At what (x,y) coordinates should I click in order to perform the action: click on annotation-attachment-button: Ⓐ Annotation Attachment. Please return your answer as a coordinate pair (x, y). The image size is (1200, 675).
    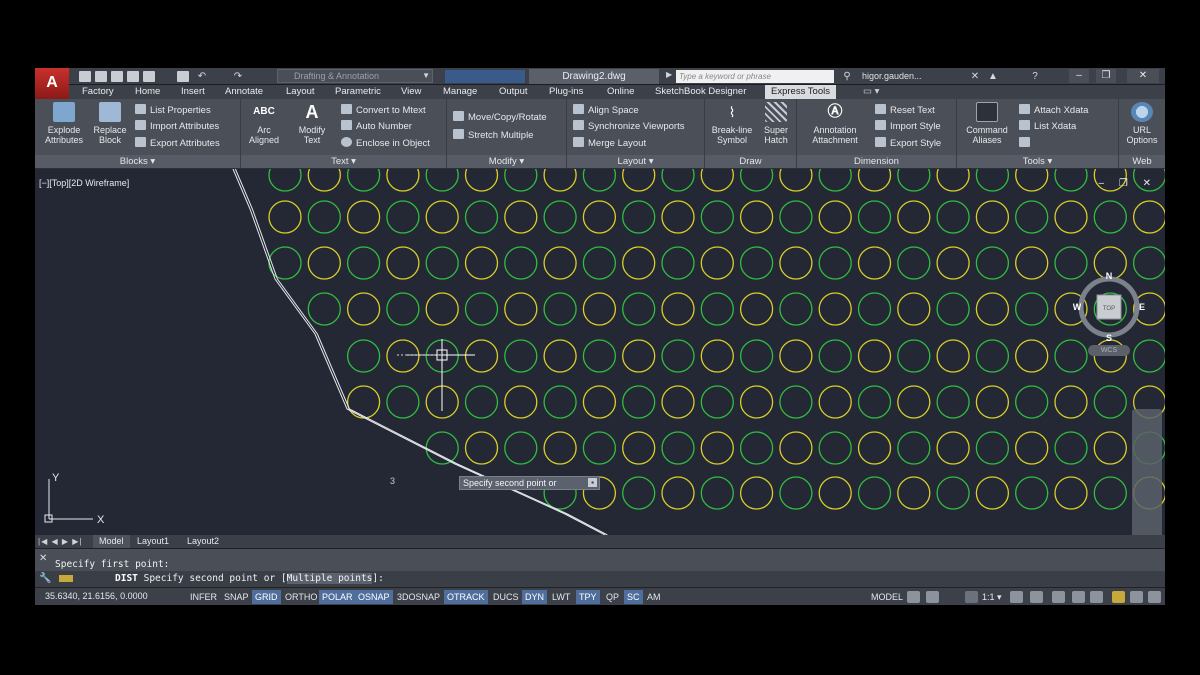
    Looking at the image, I should click on (835, 123).